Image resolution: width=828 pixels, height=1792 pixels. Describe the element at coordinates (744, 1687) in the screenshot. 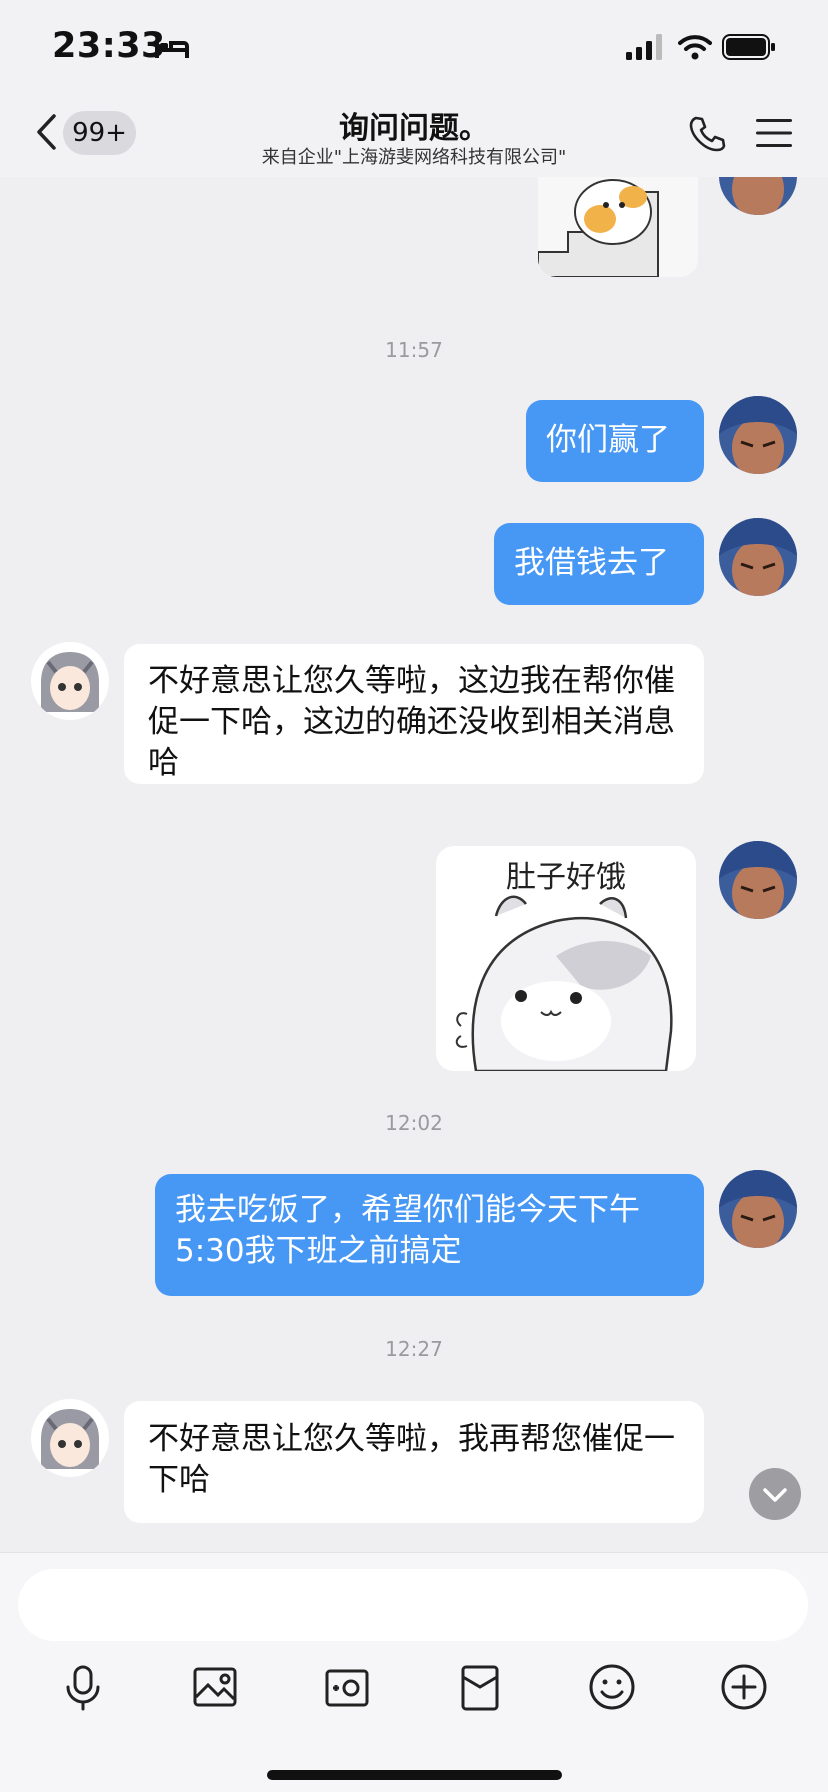

I see `plus-icon` at that location.